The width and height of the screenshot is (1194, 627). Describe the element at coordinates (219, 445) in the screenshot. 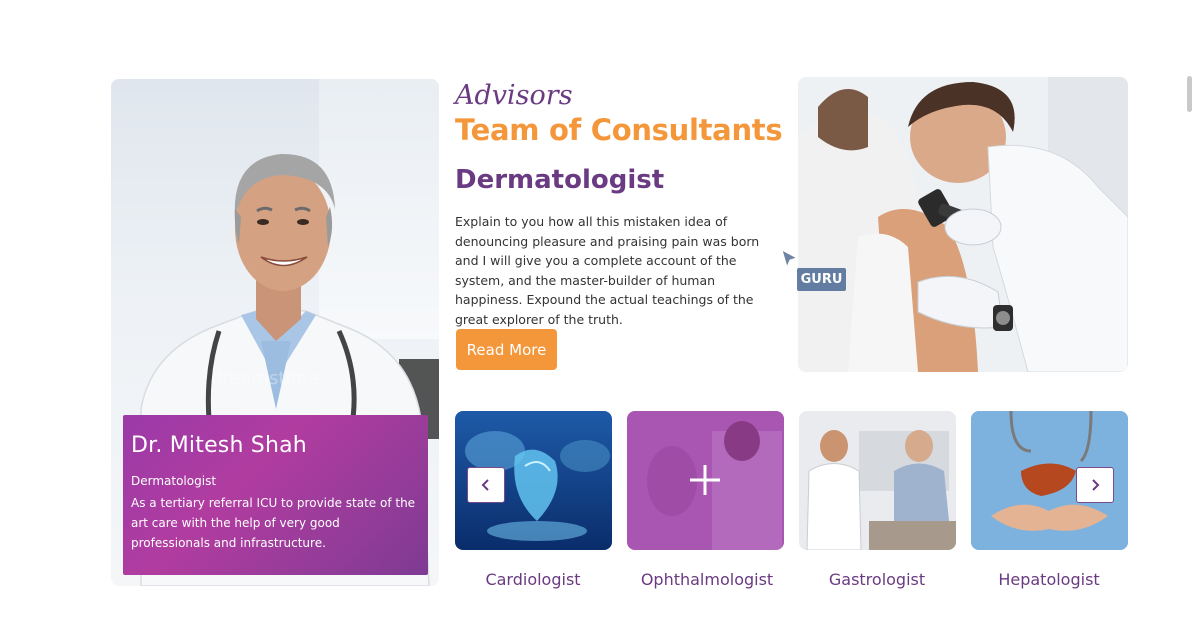

I see `doctor-name: Dr. Mitesh Shah` at that location.